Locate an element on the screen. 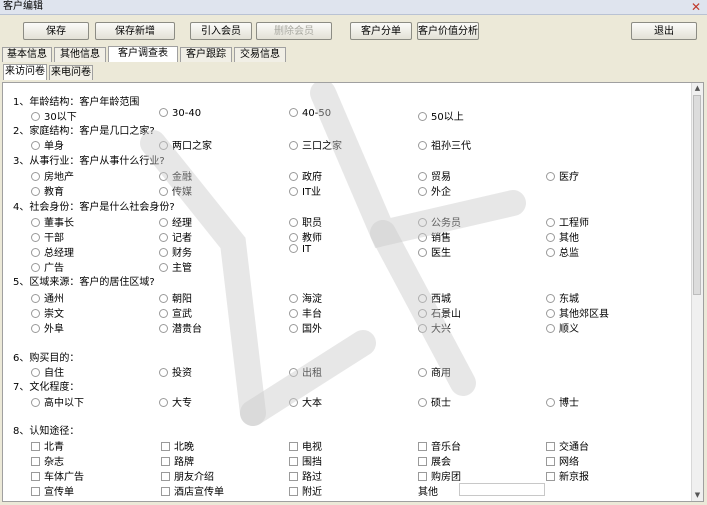  radio-option: 大兴 is located at coordinates (434, 327).